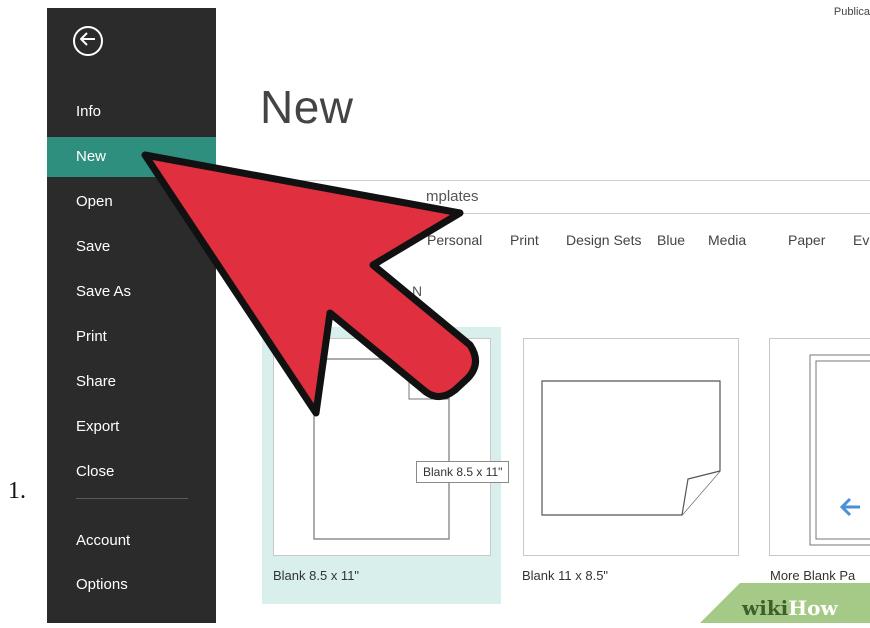  What do you see at coordinates (790, 608) in the screenshot?
I see `wikihow-logo: wikiHow` at bounding box center [790, 608].